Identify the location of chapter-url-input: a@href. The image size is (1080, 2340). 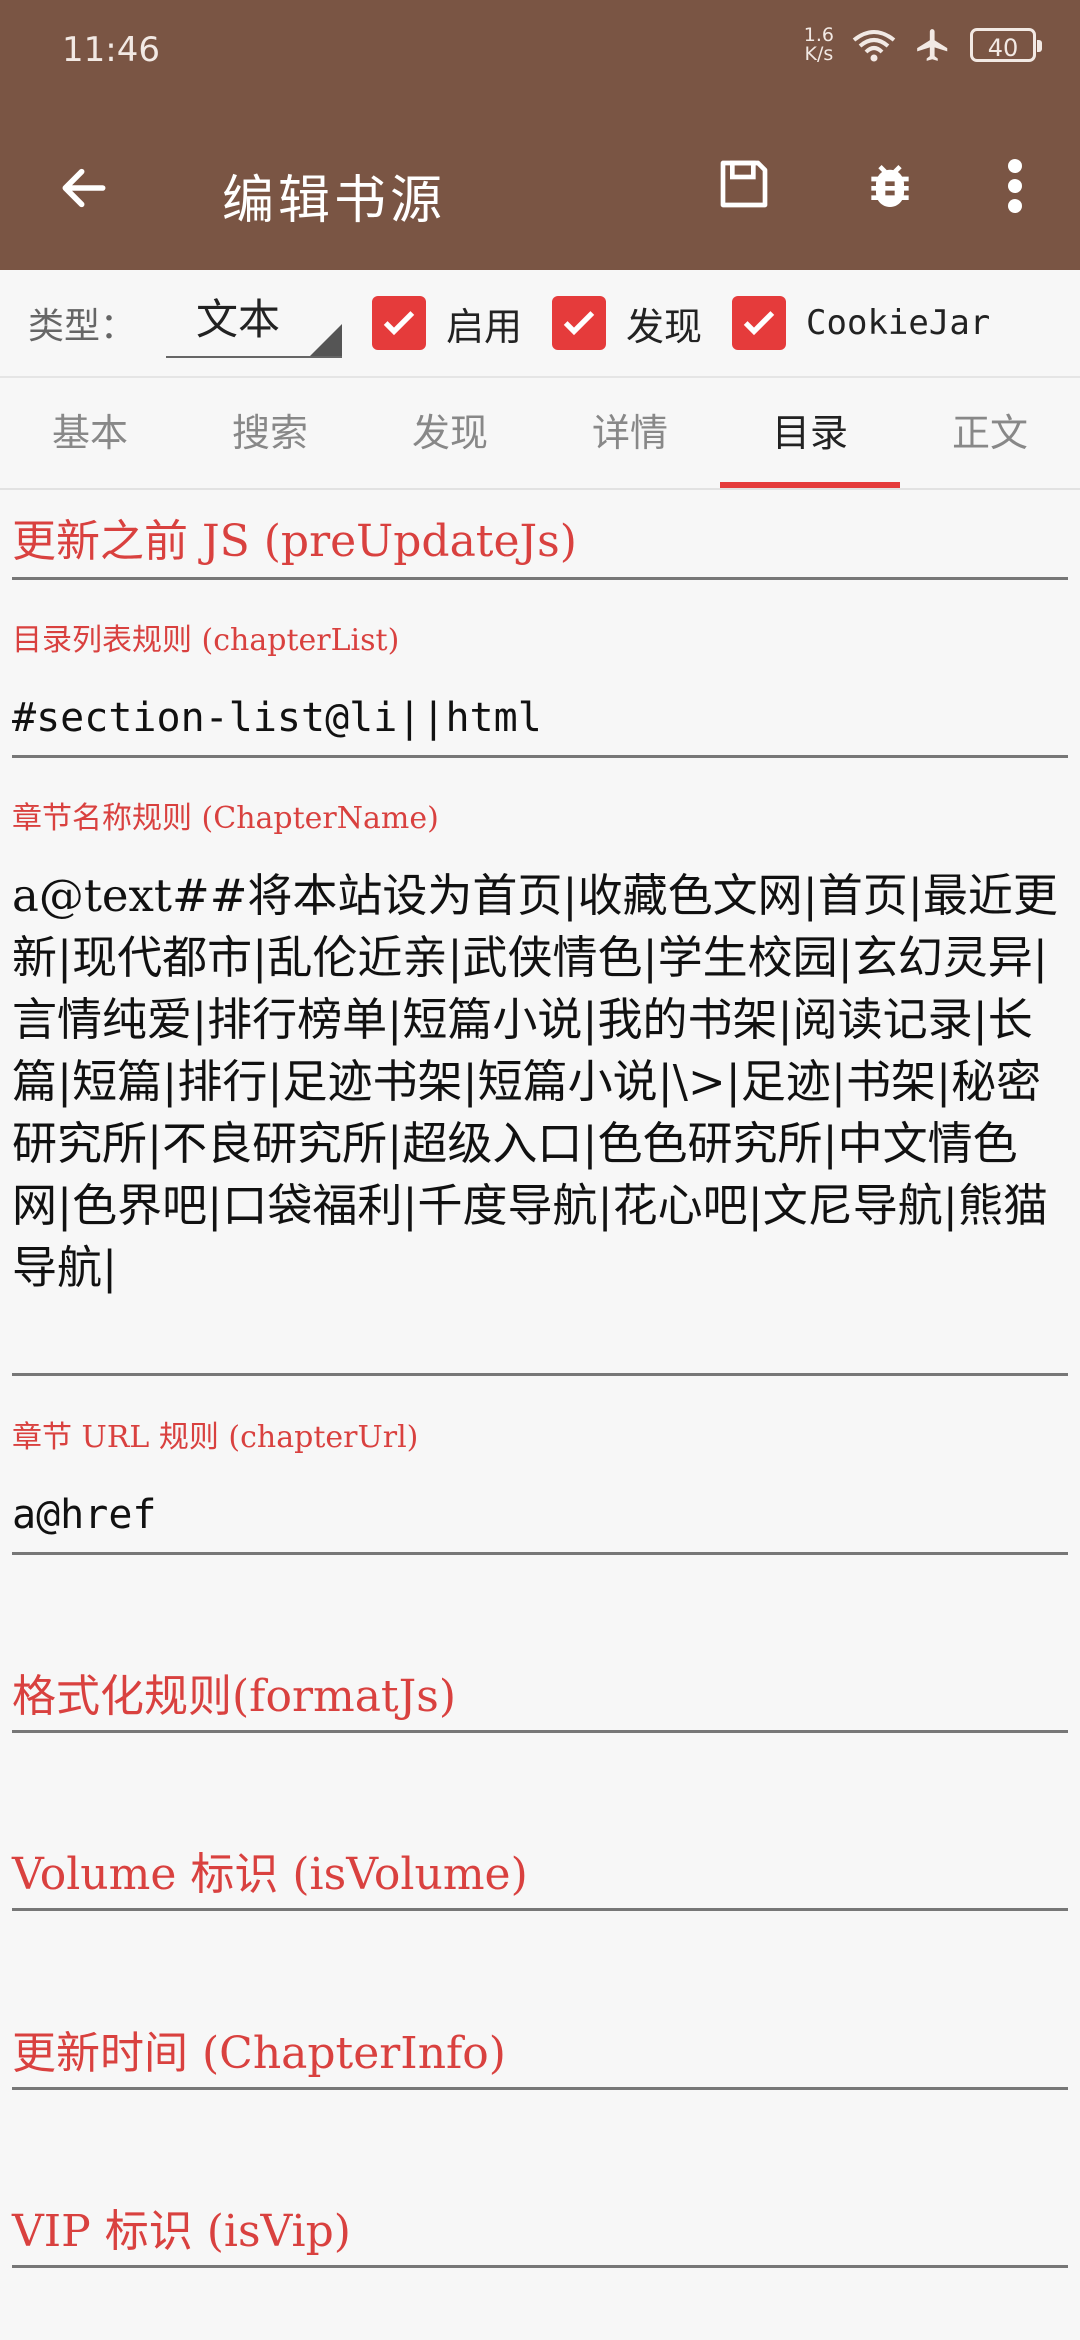
(540, 1515).